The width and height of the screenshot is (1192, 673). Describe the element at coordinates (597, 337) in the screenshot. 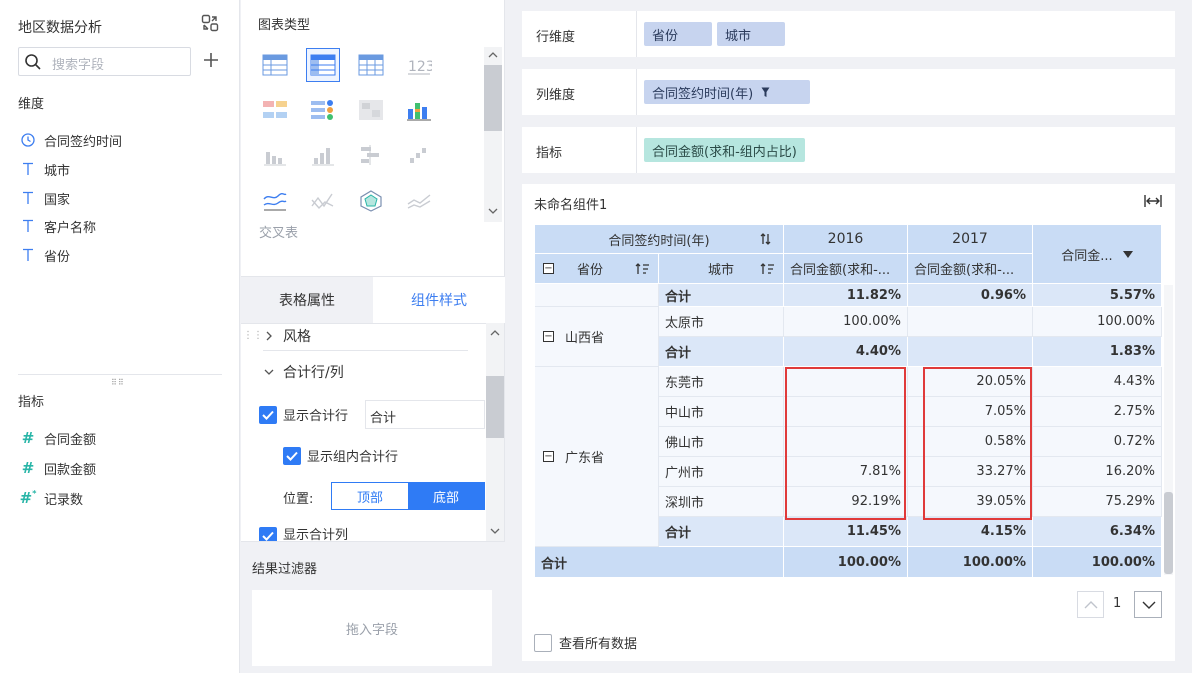

I see `province-cell-shanxi: − 山西省` at that location.